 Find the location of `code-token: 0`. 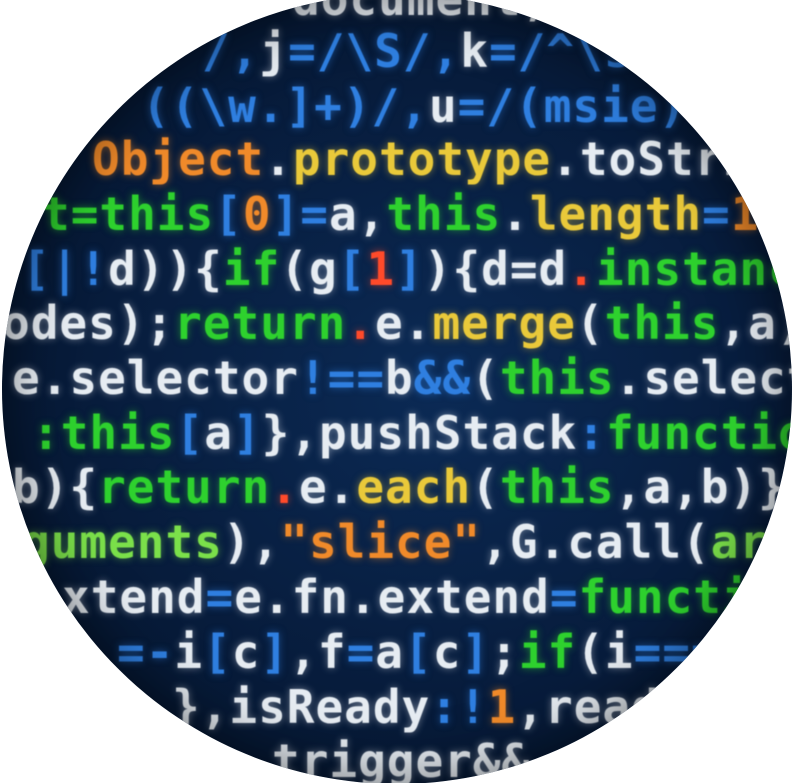

code-token: 0 is located at coordinates (257, 214).